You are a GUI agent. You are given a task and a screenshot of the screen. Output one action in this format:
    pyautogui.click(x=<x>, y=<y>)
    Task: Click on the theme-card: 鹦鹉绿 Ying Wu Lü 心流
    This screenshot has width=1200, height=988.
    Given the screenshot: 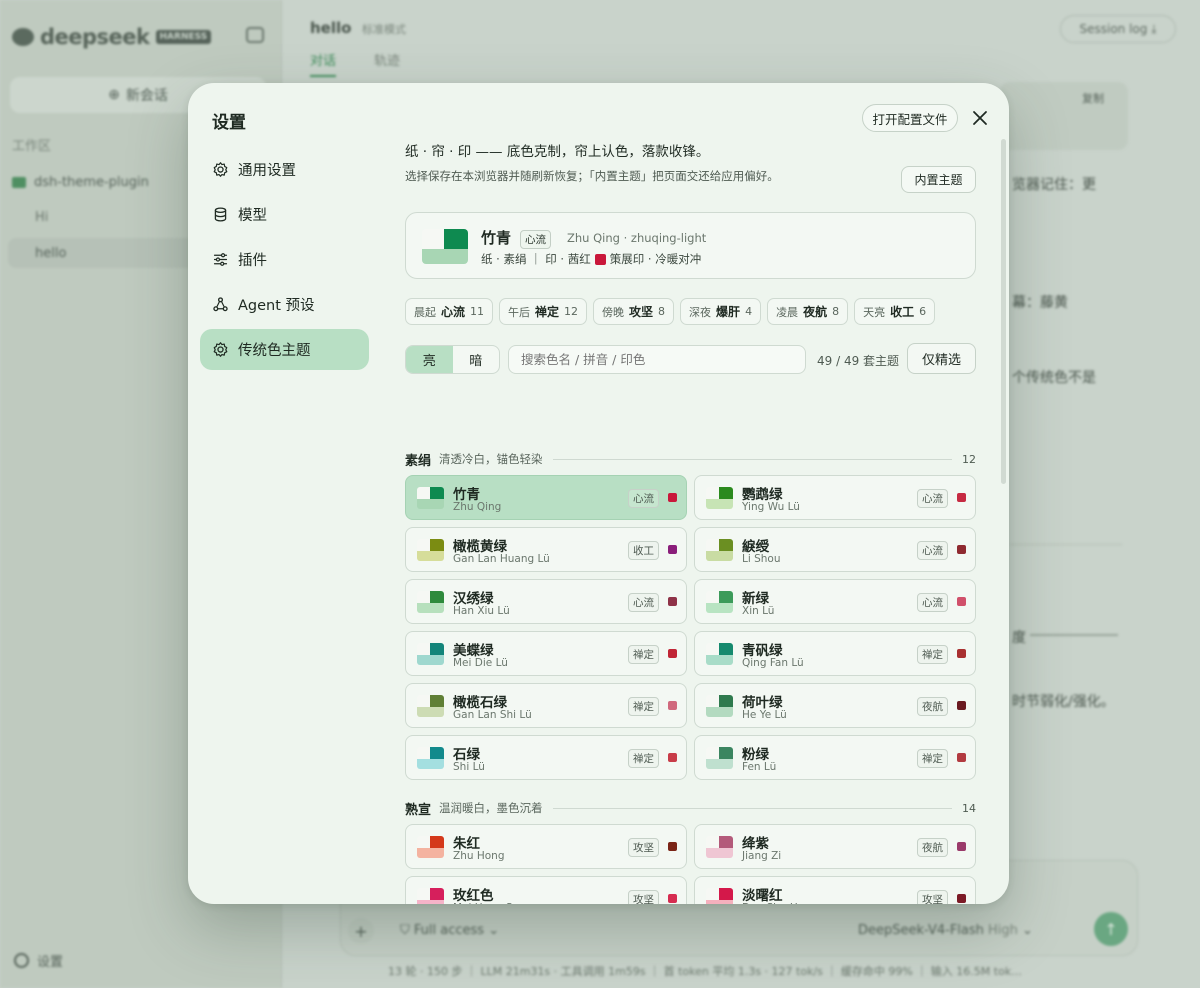 What is the action you would take?
    pyautogui.click(x=835, y=497)
    